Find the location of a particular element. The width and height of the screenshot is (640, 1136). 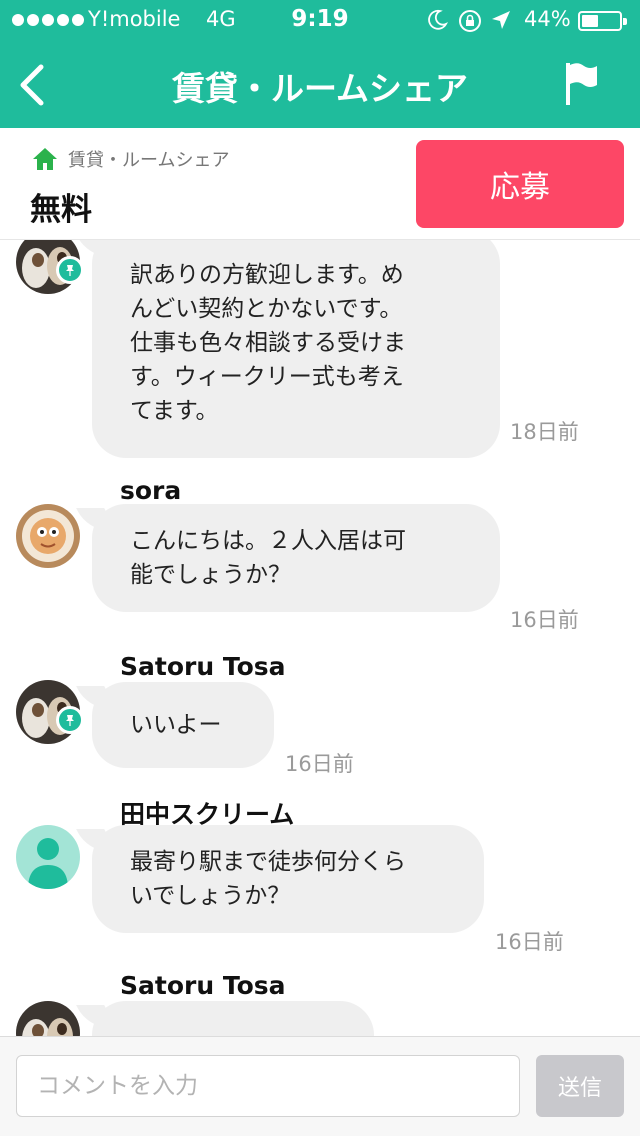

sender-name: sora is located at coordinates (150, 490).